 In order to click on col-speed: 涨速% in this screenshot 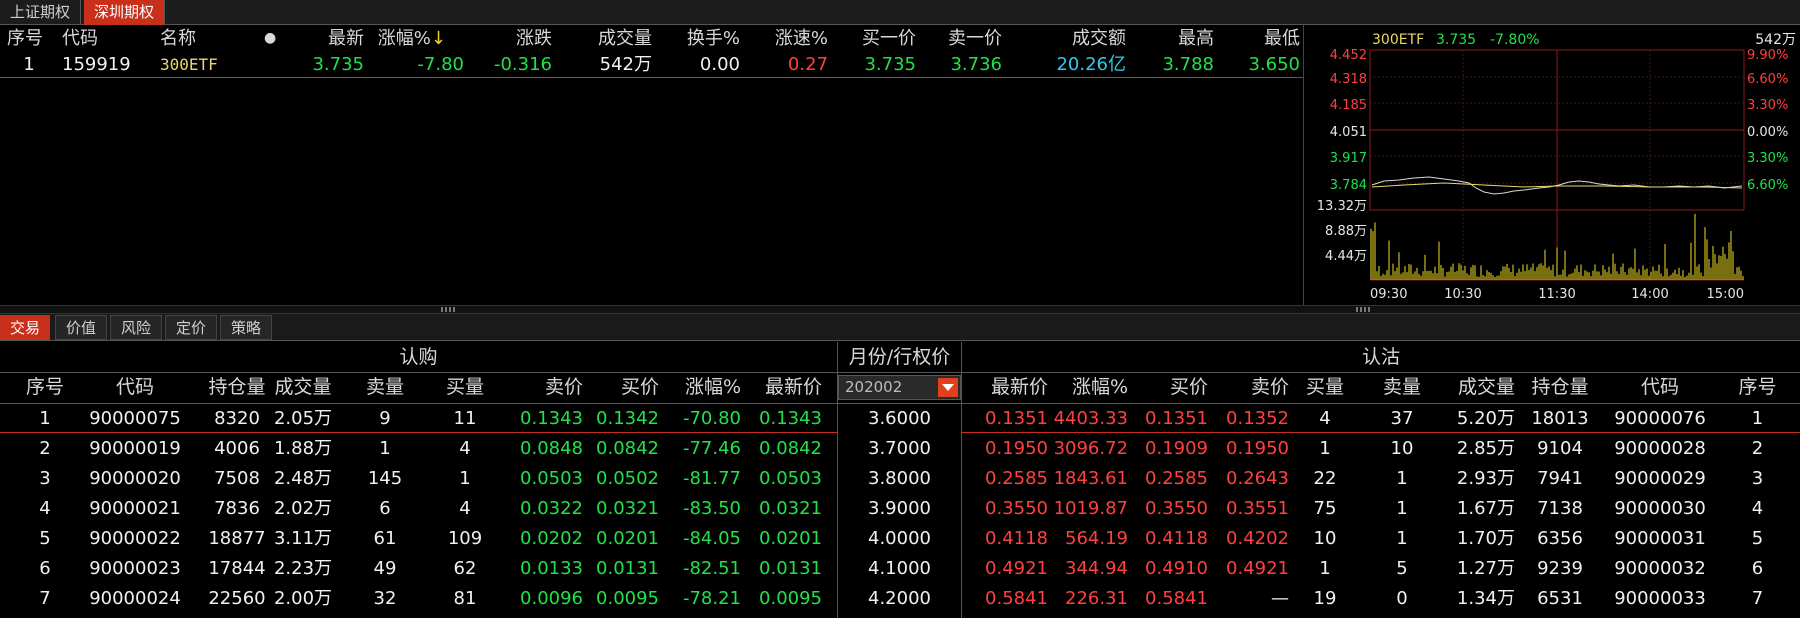, I will do `click(789, 38)`.